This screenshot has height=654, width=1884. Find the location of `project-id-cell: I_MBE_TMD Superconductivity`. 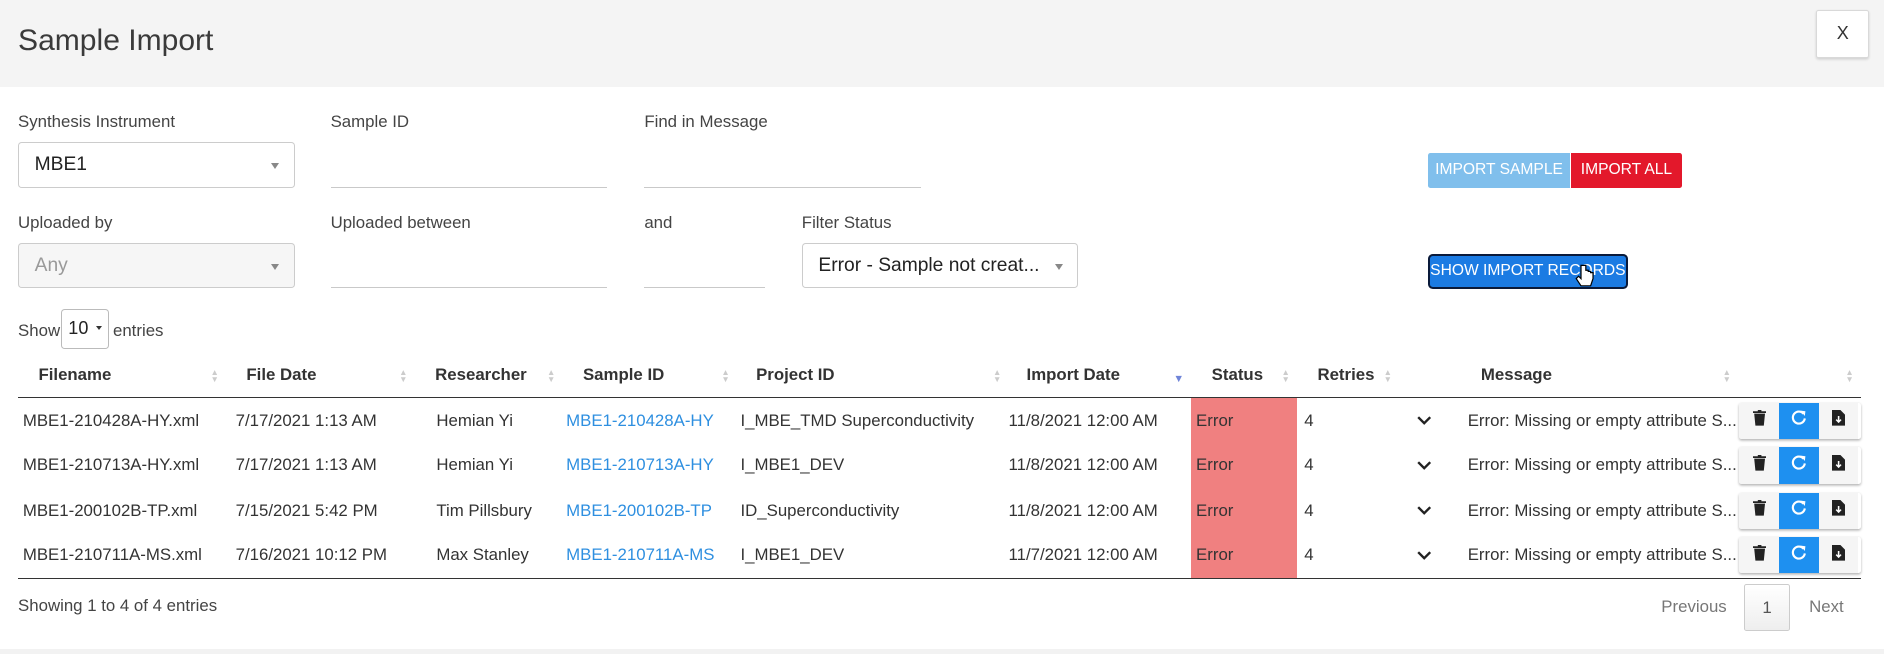

project-id-cell: I_MBE_TMD Superconductivity is located at coordinates (857, 420).